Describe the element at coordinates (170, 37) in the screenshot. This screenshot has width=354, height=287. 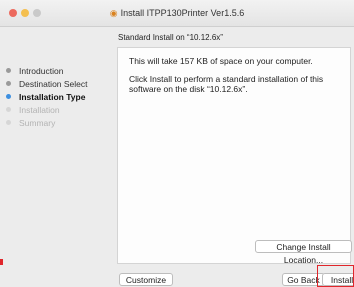
I see `install-subtitle: Standard Install on “10.12.6x”` at that location.